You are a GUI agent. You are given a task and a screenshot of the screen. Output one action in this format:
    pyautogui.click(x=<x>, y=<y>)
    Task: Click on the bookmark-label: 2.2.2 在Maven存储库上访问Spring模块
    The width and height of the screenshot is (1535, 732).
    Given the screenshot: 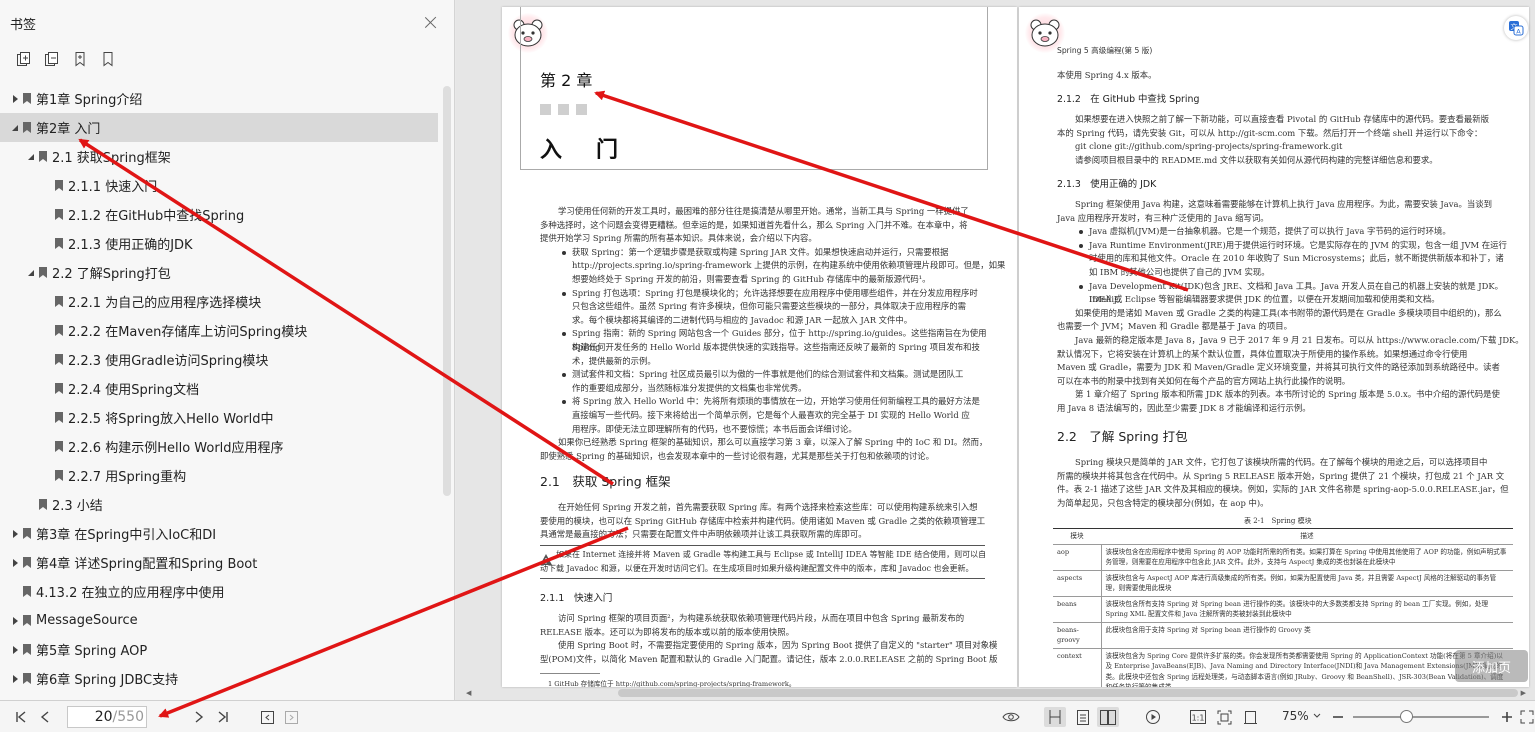 What is the action you would take?
    pyautogui.click(x=188, y=332)
    